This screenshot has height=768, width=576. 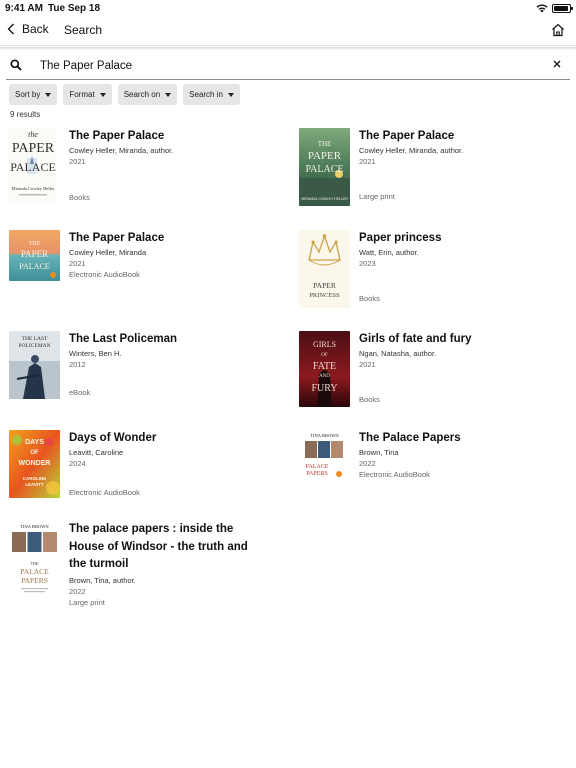 I want to click on search-icon, so click(x=16, y=65).